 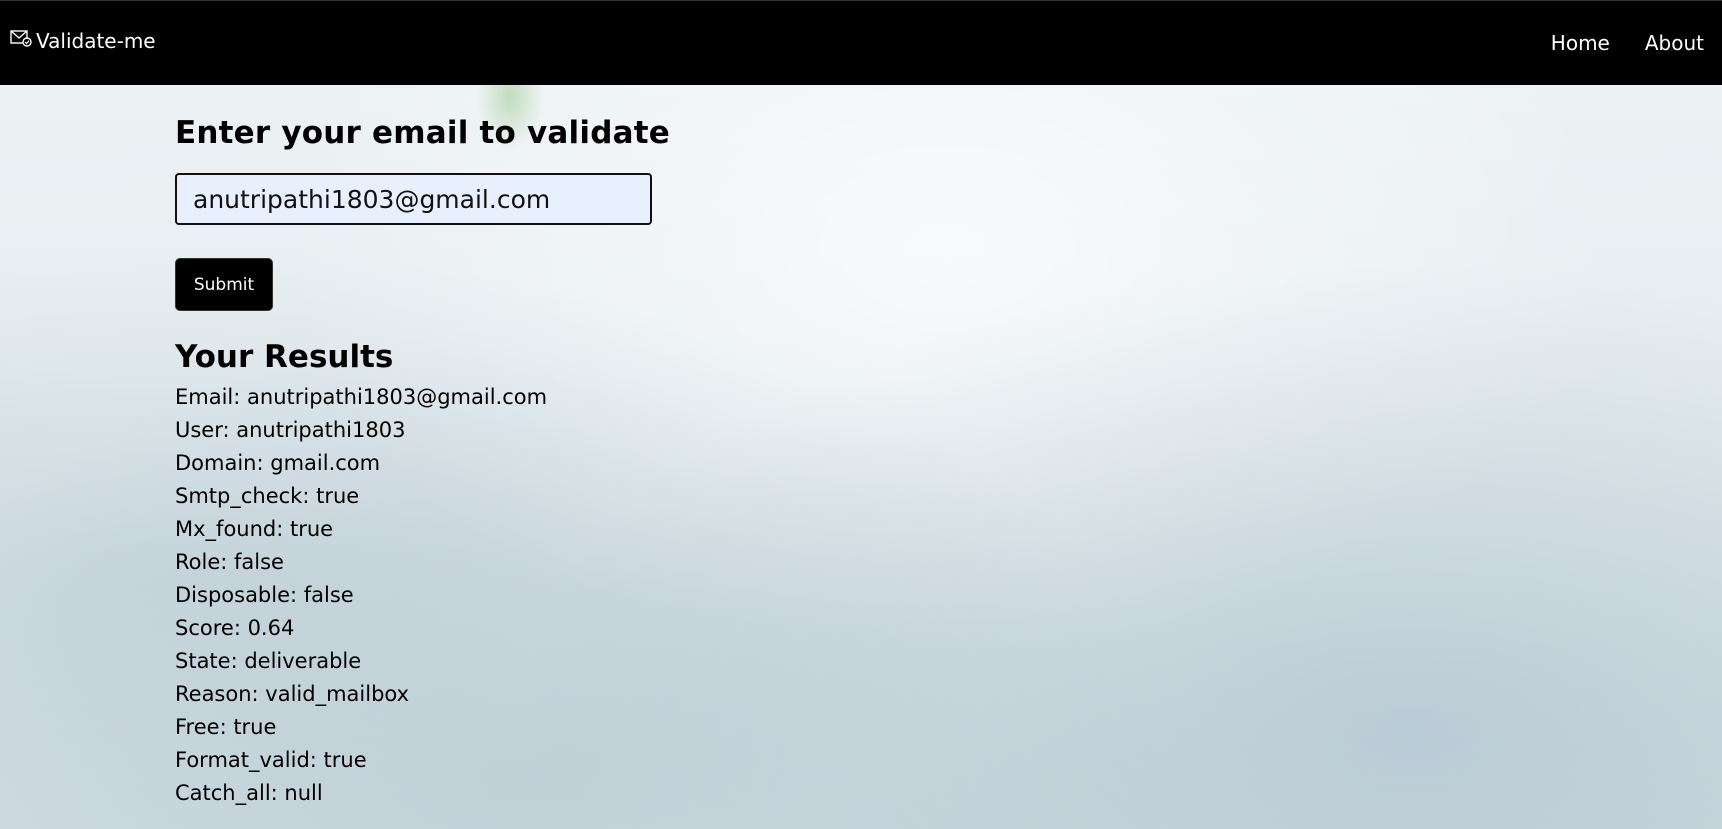 What do you see at coordinates (422, 133) in the screenshot?
I see `form-heading: Enter your email to validate` at bounding box center [422, 133].